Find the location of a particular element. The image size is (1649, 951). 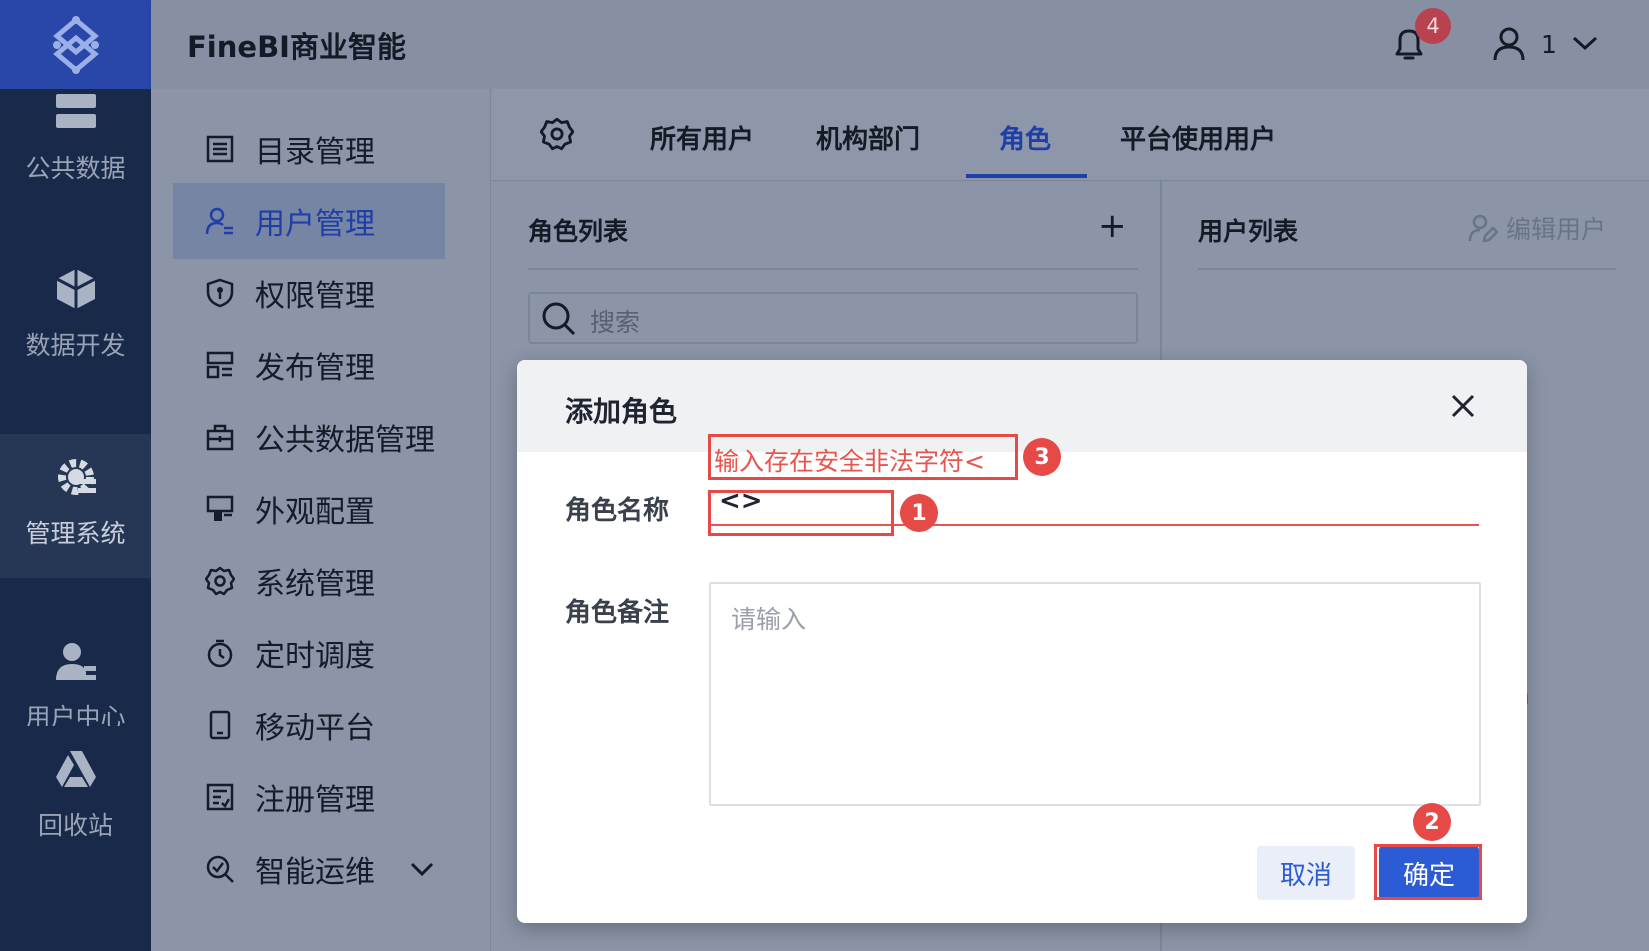

rail-item-data-dev: 数据开发 is located at coordinates (75, 326).